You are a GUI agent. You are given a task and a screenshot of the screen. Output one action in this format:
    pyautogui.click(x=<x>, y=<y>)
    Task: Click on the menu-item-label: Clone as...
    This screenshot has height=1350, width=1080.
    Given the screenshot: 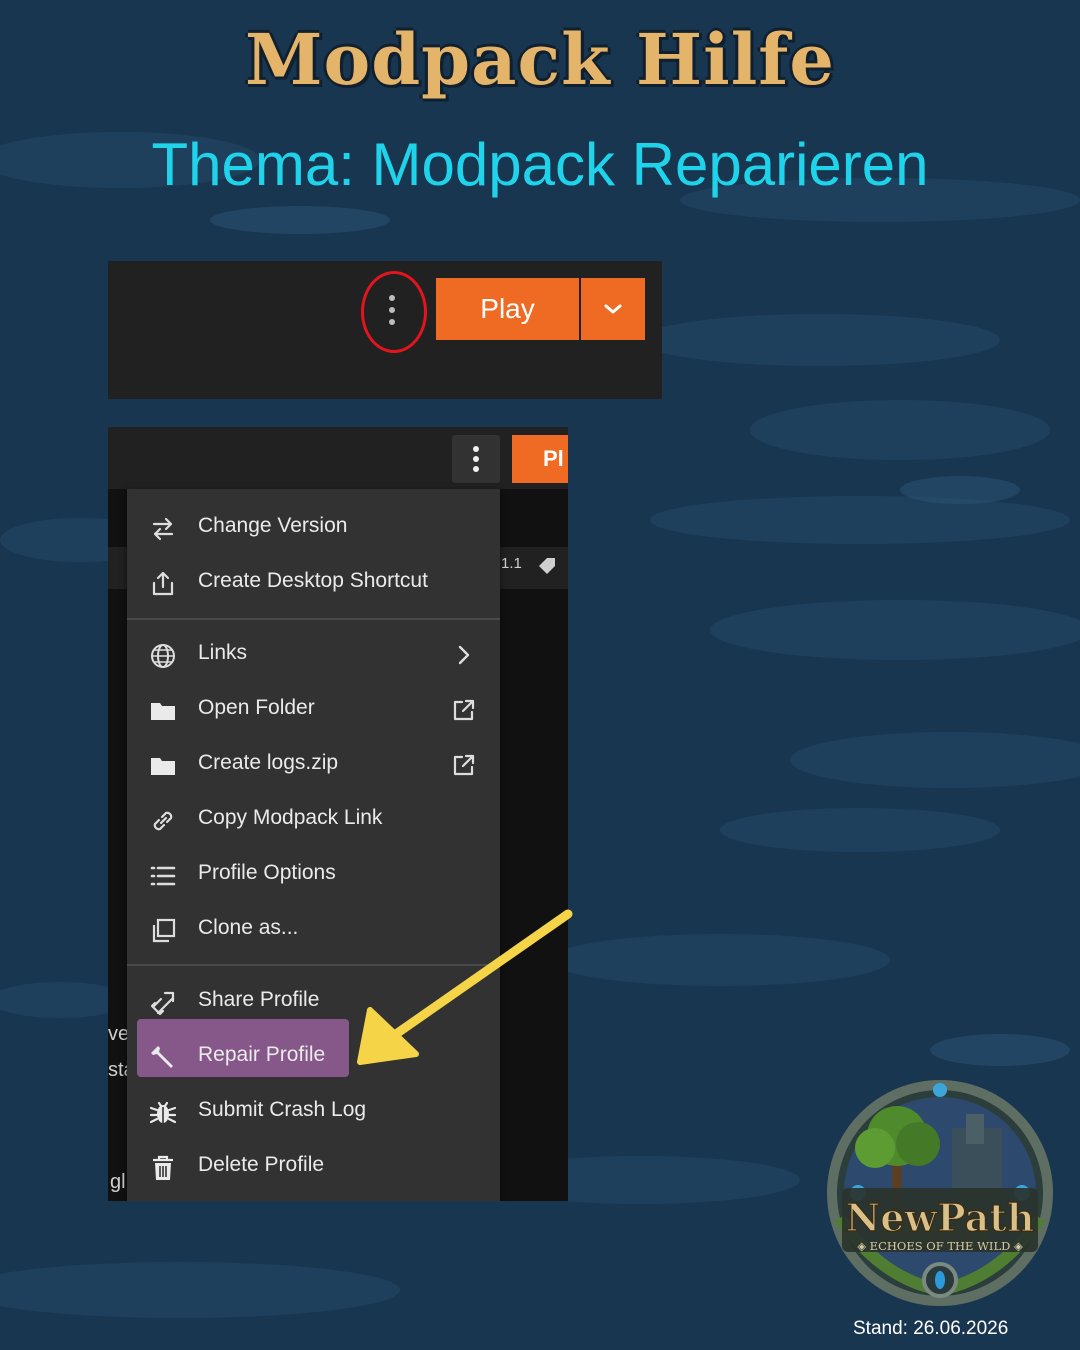 What is the action you would take?
    pyautogui.click(x=248, y=927)
    